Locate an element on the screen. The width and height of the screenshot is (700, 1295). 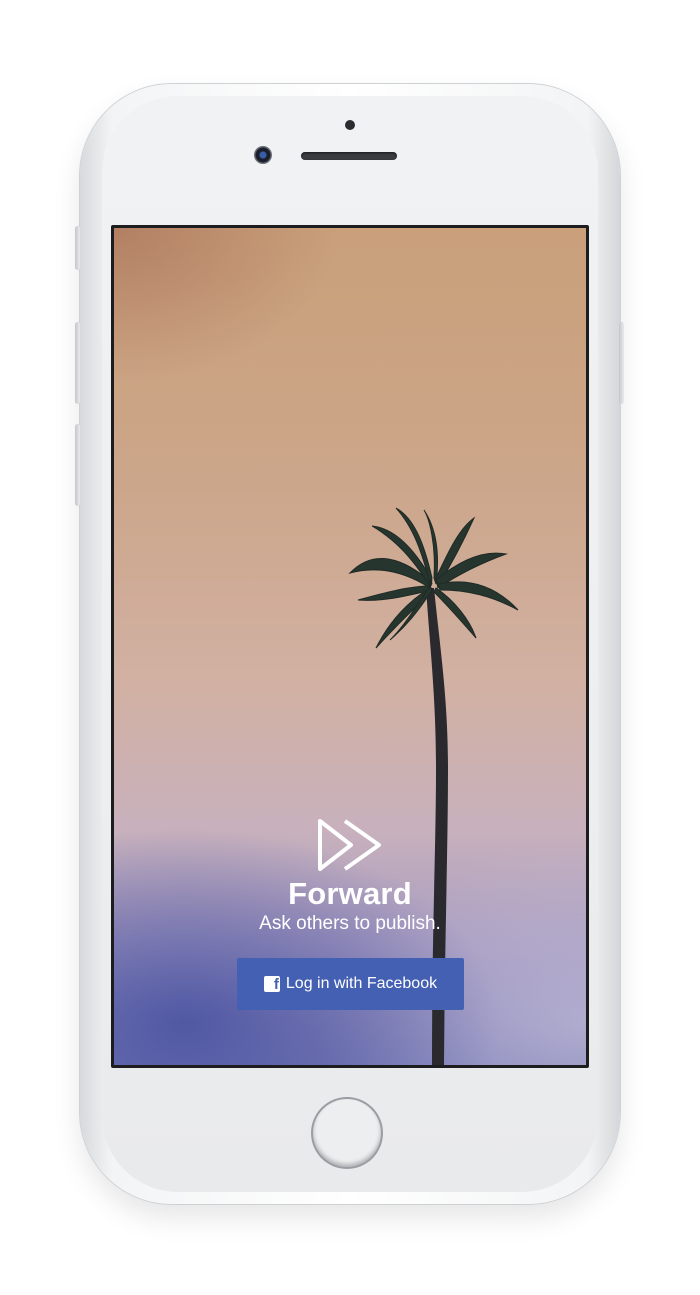
proximity-sensor is located at coordinates (350, 125).